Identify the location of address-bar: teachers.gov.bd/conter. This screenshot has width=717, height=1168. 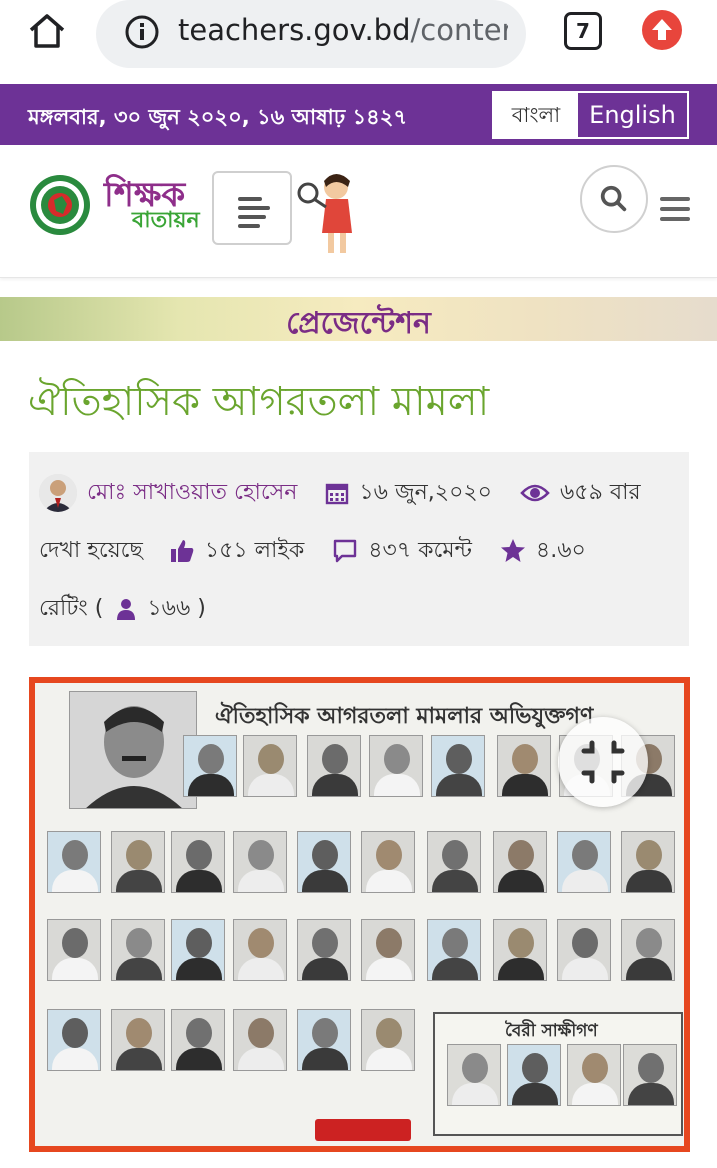
(311, 34).